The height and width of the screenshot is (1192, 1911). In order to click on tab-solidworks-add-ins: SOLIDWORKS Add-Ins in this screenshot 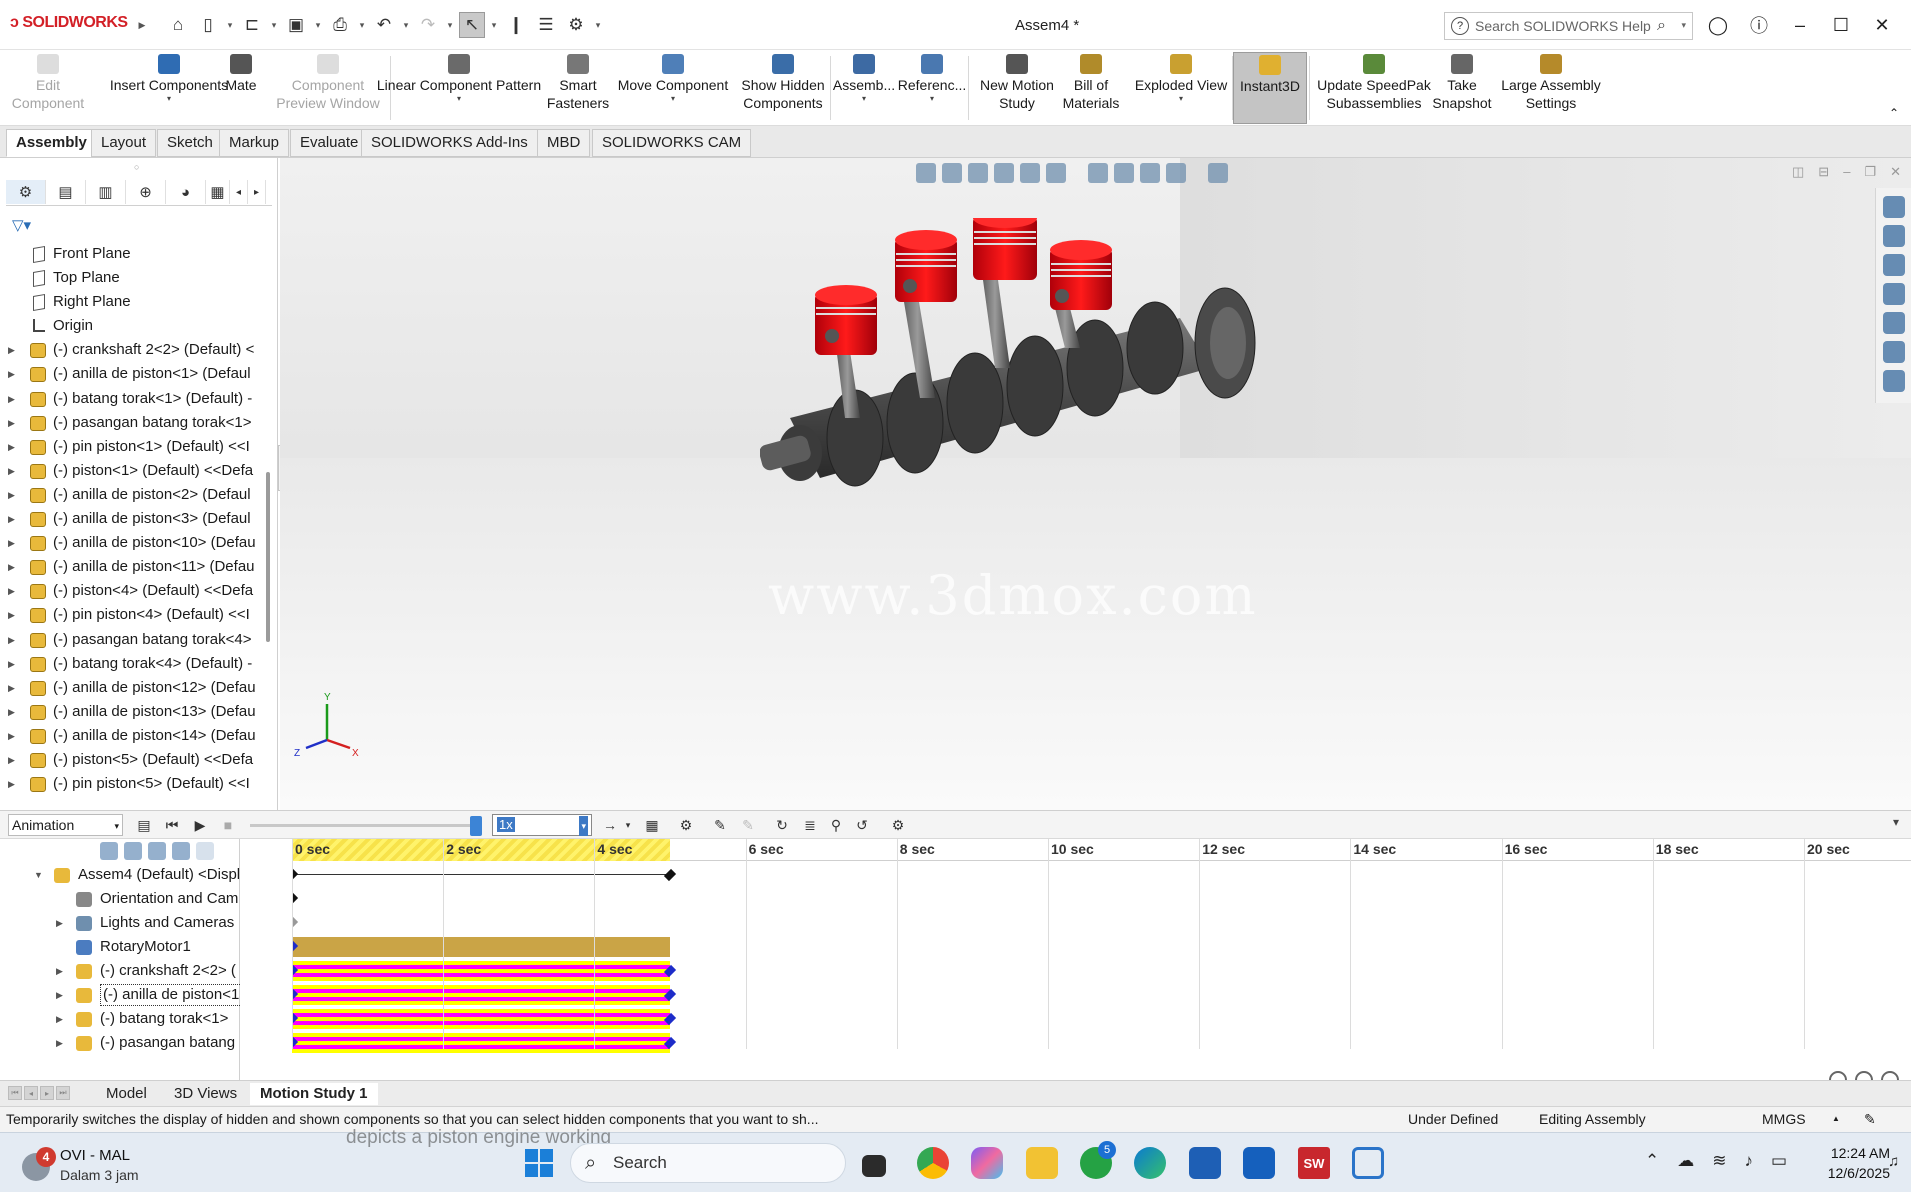, I will do `click(449, 143)`.